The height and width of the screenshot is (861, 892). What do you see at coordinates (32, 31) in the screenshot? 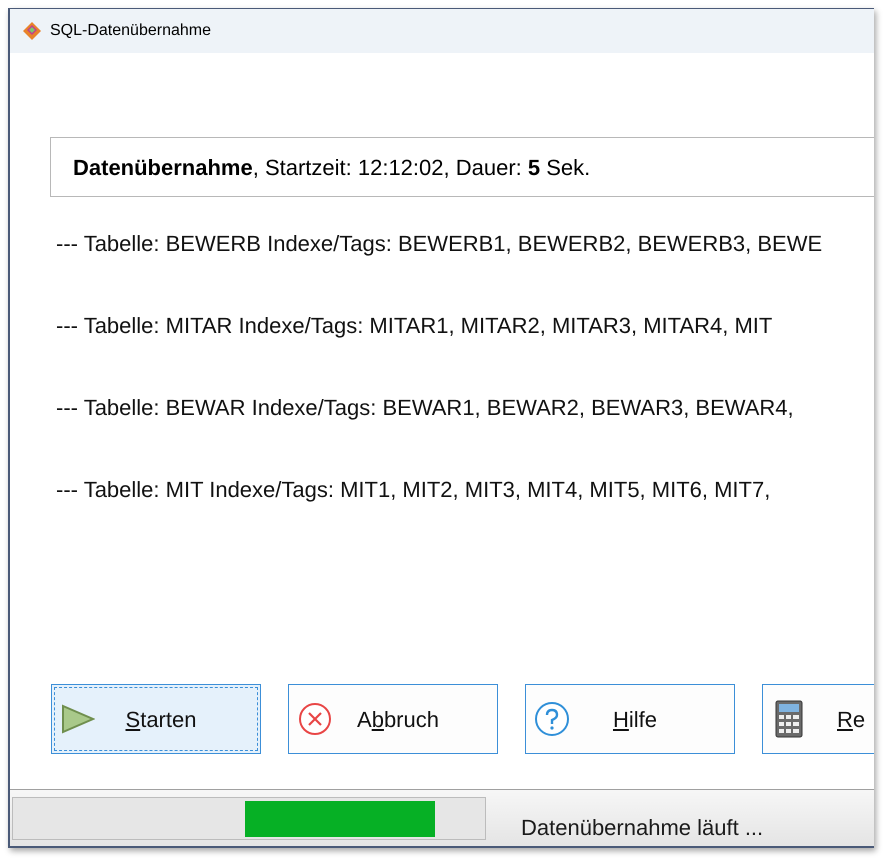
I see `app-icon` at bounding box center [32, 31].